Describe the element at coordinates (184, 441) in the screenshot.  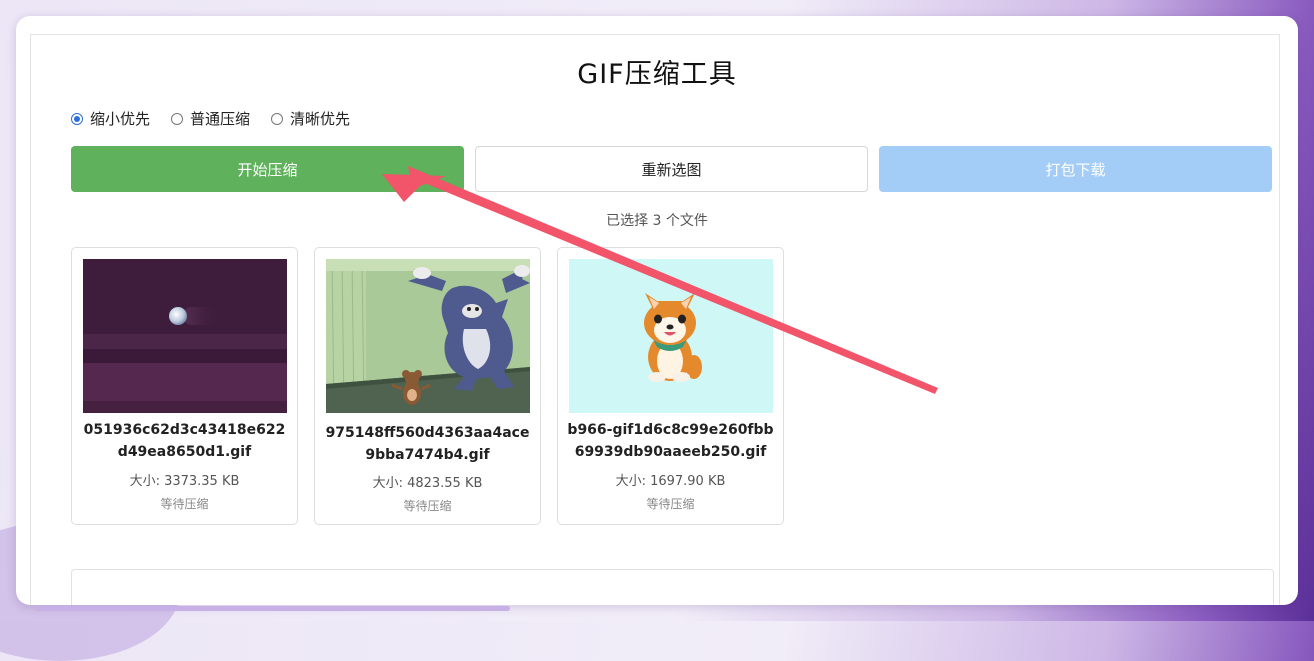
I see `file-name: 051936c62d3c43418e622d49ea8650d1.gif` at that location.